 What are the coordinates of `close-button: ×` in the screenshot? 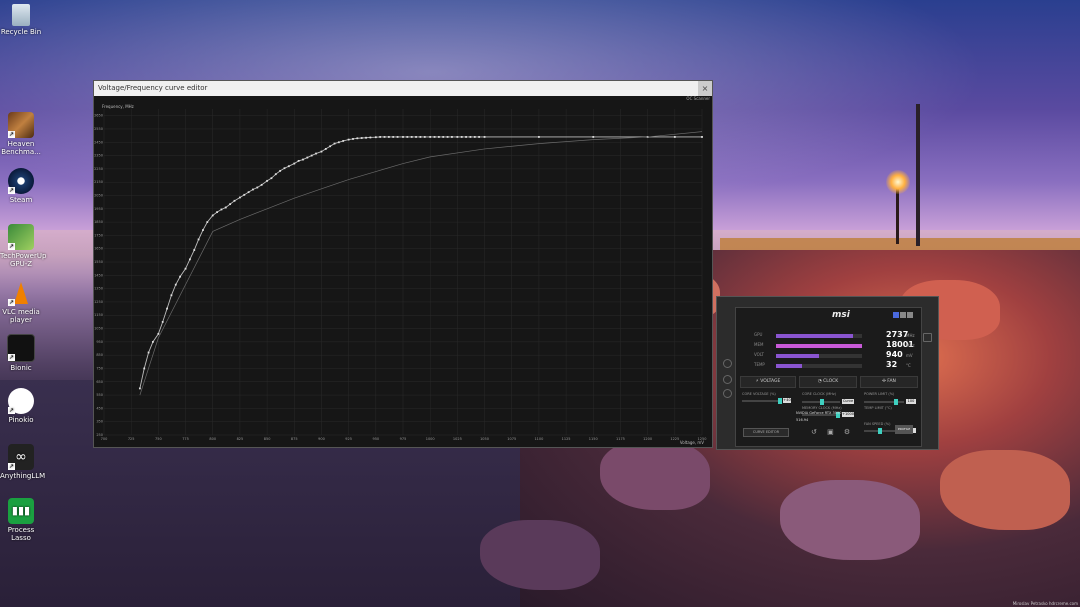 It's located at (705, 88).